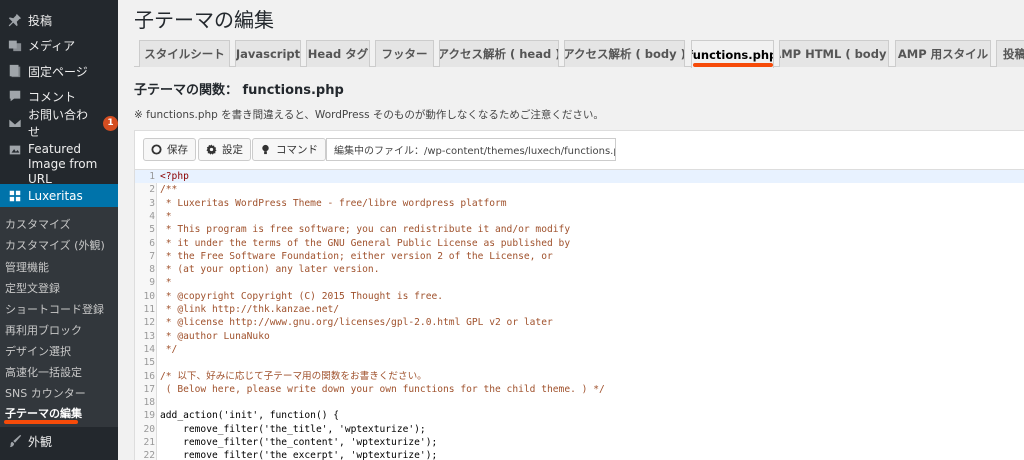  What do you see at coordinates (59, 164) in the screenshot?
I see `menu-item-featured-image: Featured Image from URL` at bounding box center [59, 164].